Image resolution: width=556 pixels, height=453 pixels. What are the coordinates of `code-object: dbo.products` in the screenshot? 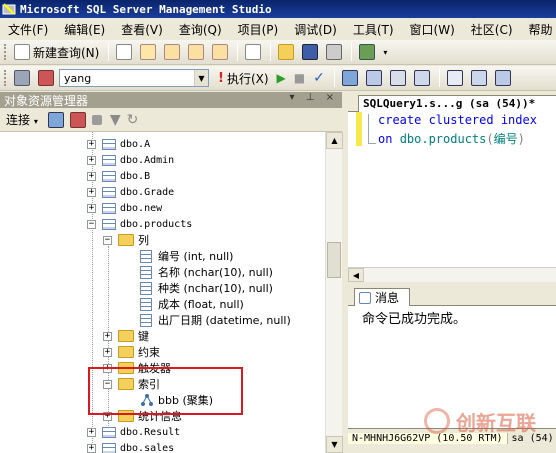 It's located at (443, 139).